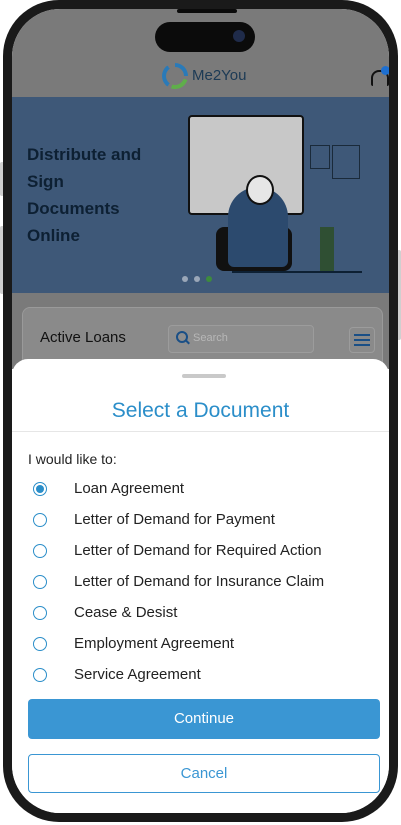 The height and width of the screenshot is (825, 401). I want to click on sheet-prompt: I would like to:, so click(72, 459).